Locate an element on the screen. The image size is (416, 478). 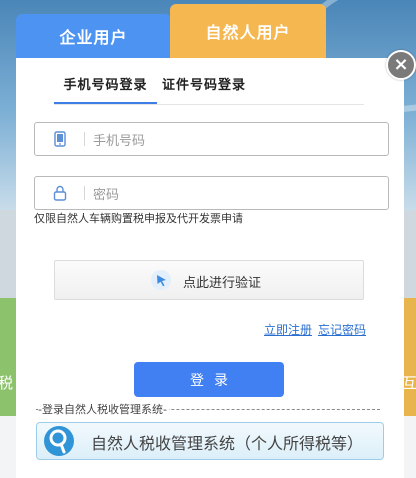
system-button-label: 自然人税收管理系统（个人所得税等） is located at coordinates (227, 443).